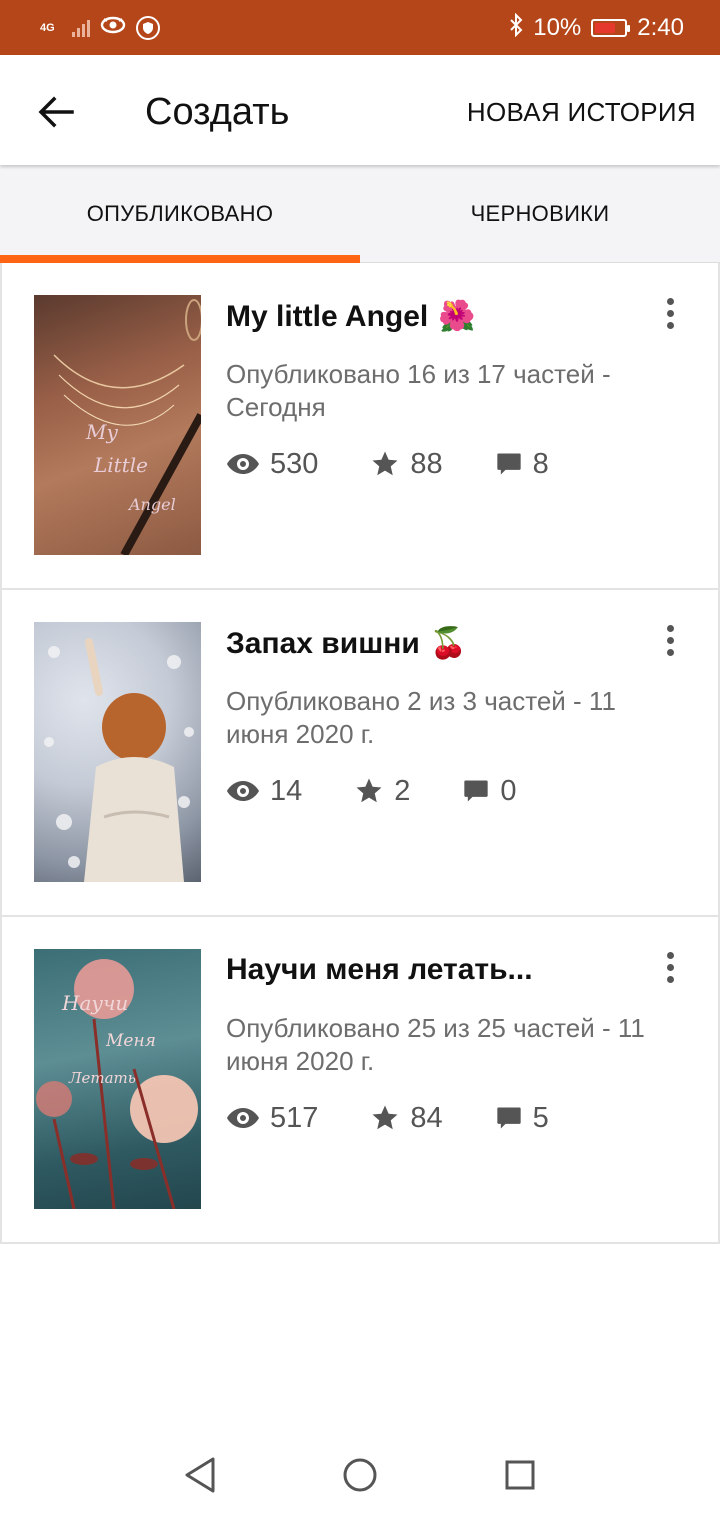 This screenshot has width=720, height=1520. What do you see at coordinates (102, 1078) in the screenshot?
I see `cover-text: Летать` at bounding box center [102, 1078].